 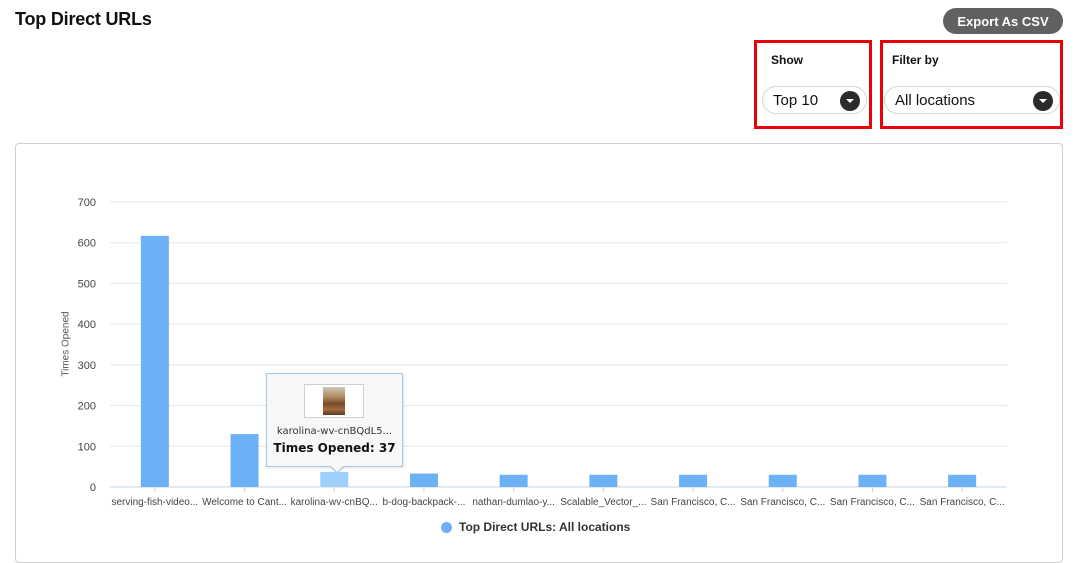 What do you see at coordinates (87, 447) in the screenshot?
I see `y-tick-label: 100` at bounding box center [87, 447].